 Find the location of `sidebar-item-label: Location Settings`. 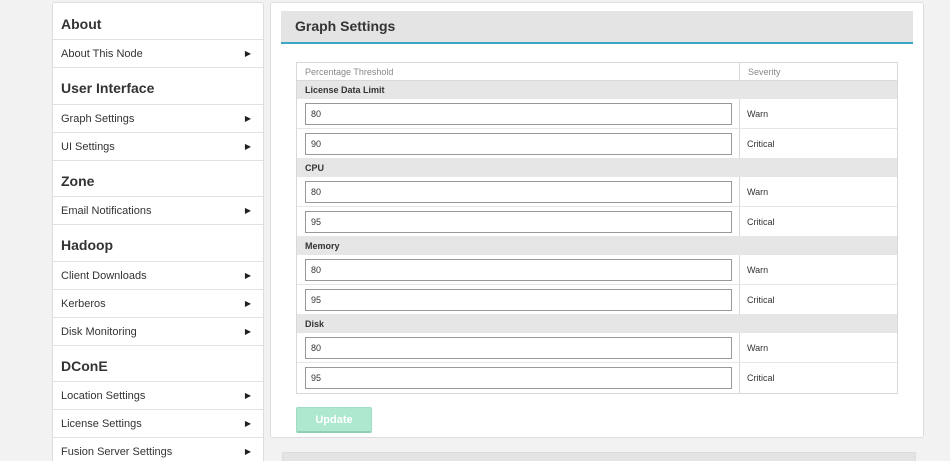

sidebar-item-label: Location Settings is located at coordinates (103, 396).